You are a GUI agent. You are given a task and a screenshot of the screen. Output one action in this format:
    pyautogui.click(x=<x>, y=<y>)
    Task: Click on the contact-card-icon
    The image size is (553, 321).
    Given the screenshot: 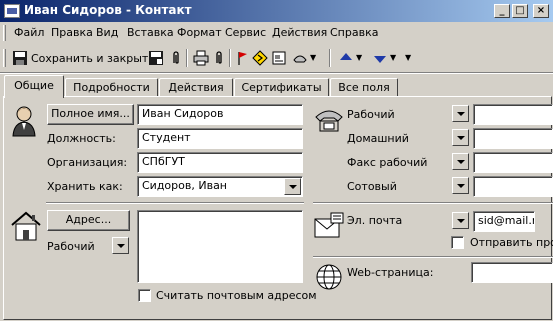 What is the action you would take?
    pyautogui.click(x=12, y=11)
    